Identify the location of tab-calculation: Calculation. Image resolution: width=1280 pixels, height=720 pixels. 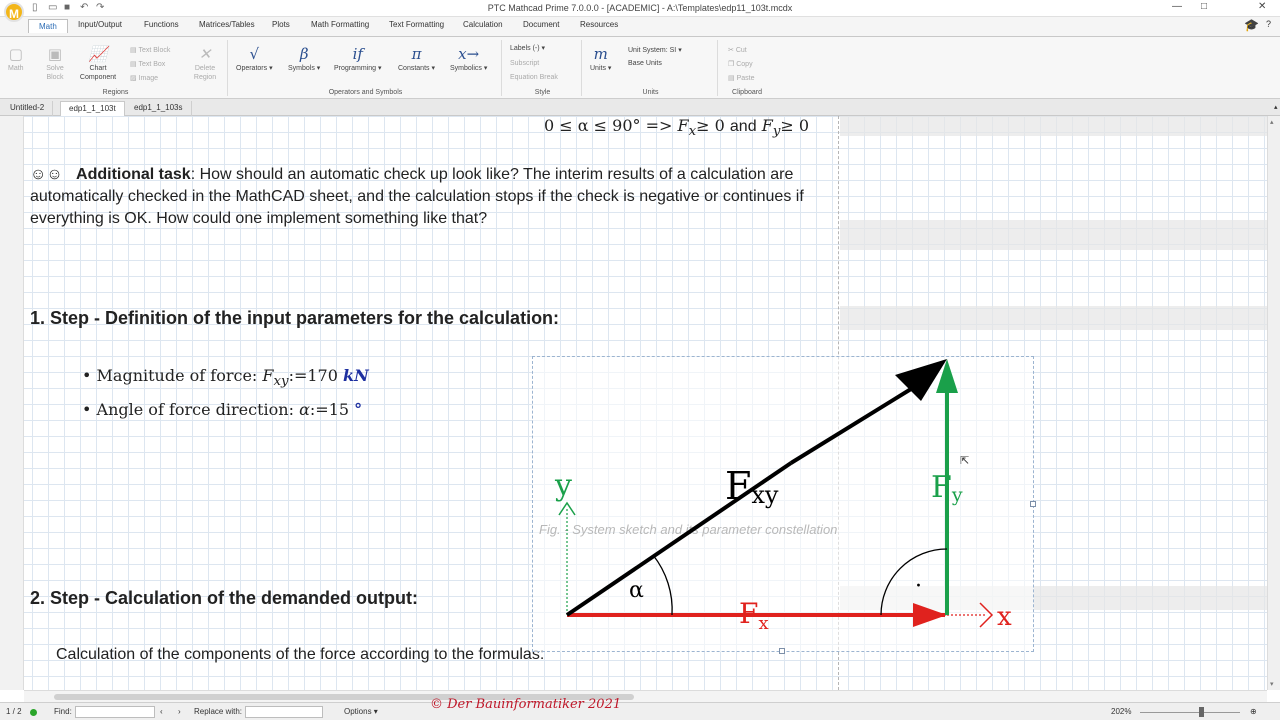
(483, 24).